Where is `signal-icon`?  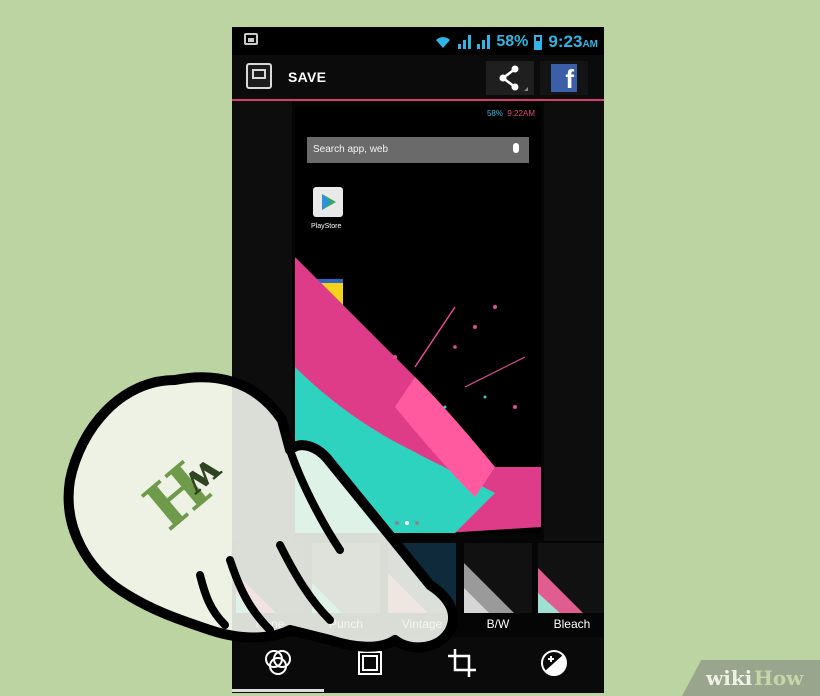
signal-icon is located at coordinates (465, 42).